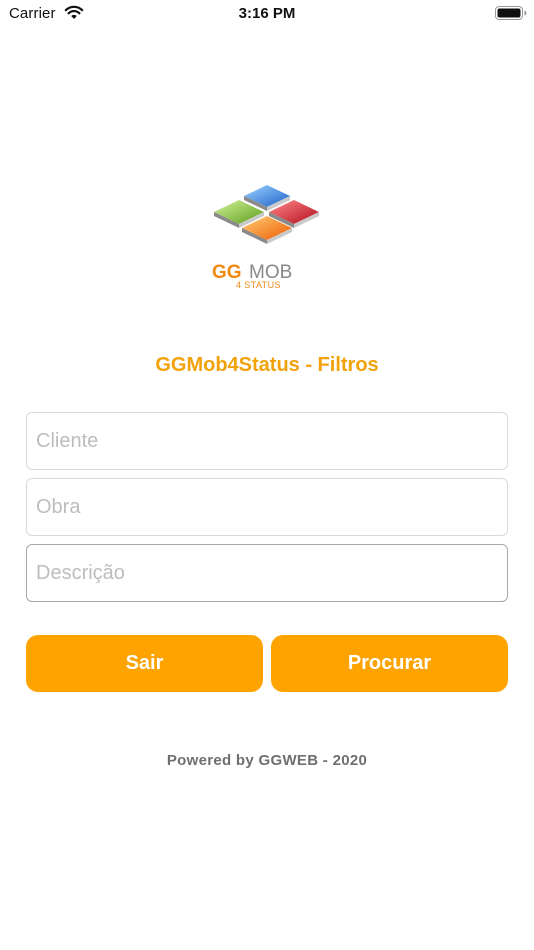  Describe the element at coordinates (144, 663) in the screenshot. I see `sair-button: Sair` at that location.